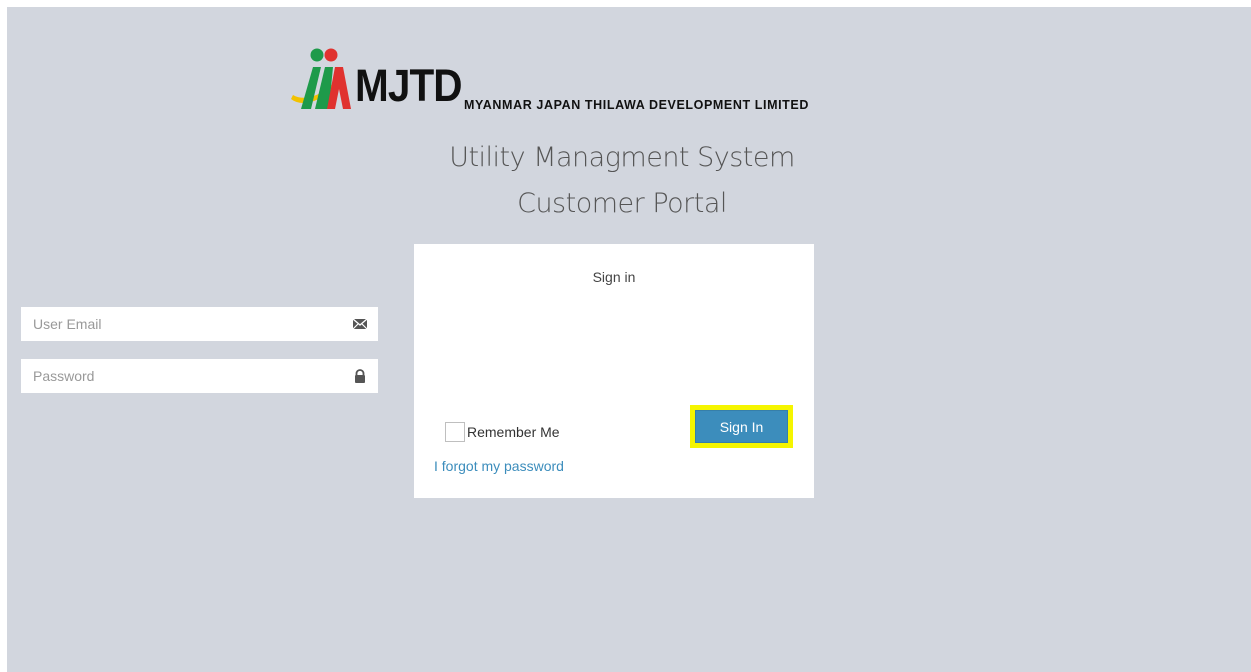 Image resolution: width=1251 pixels, height=672 pixels. I want to click on remember-me-checkbox, so click(455, 432).